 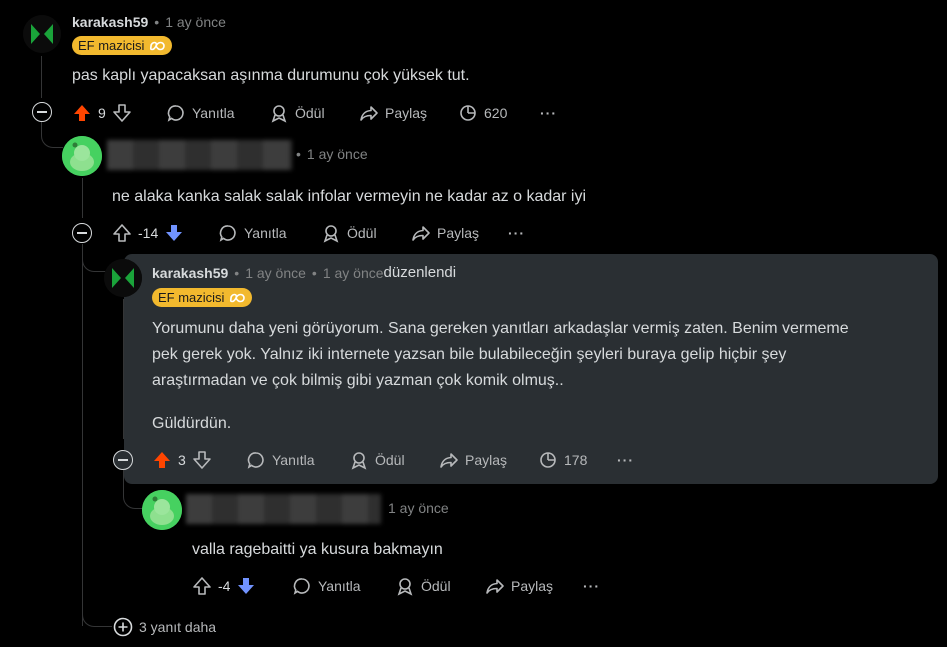 What do you see at coordinates (420, 272) in the screenshot?
I see `edited-label: düzenlendi` at bounding box center [420, 272].